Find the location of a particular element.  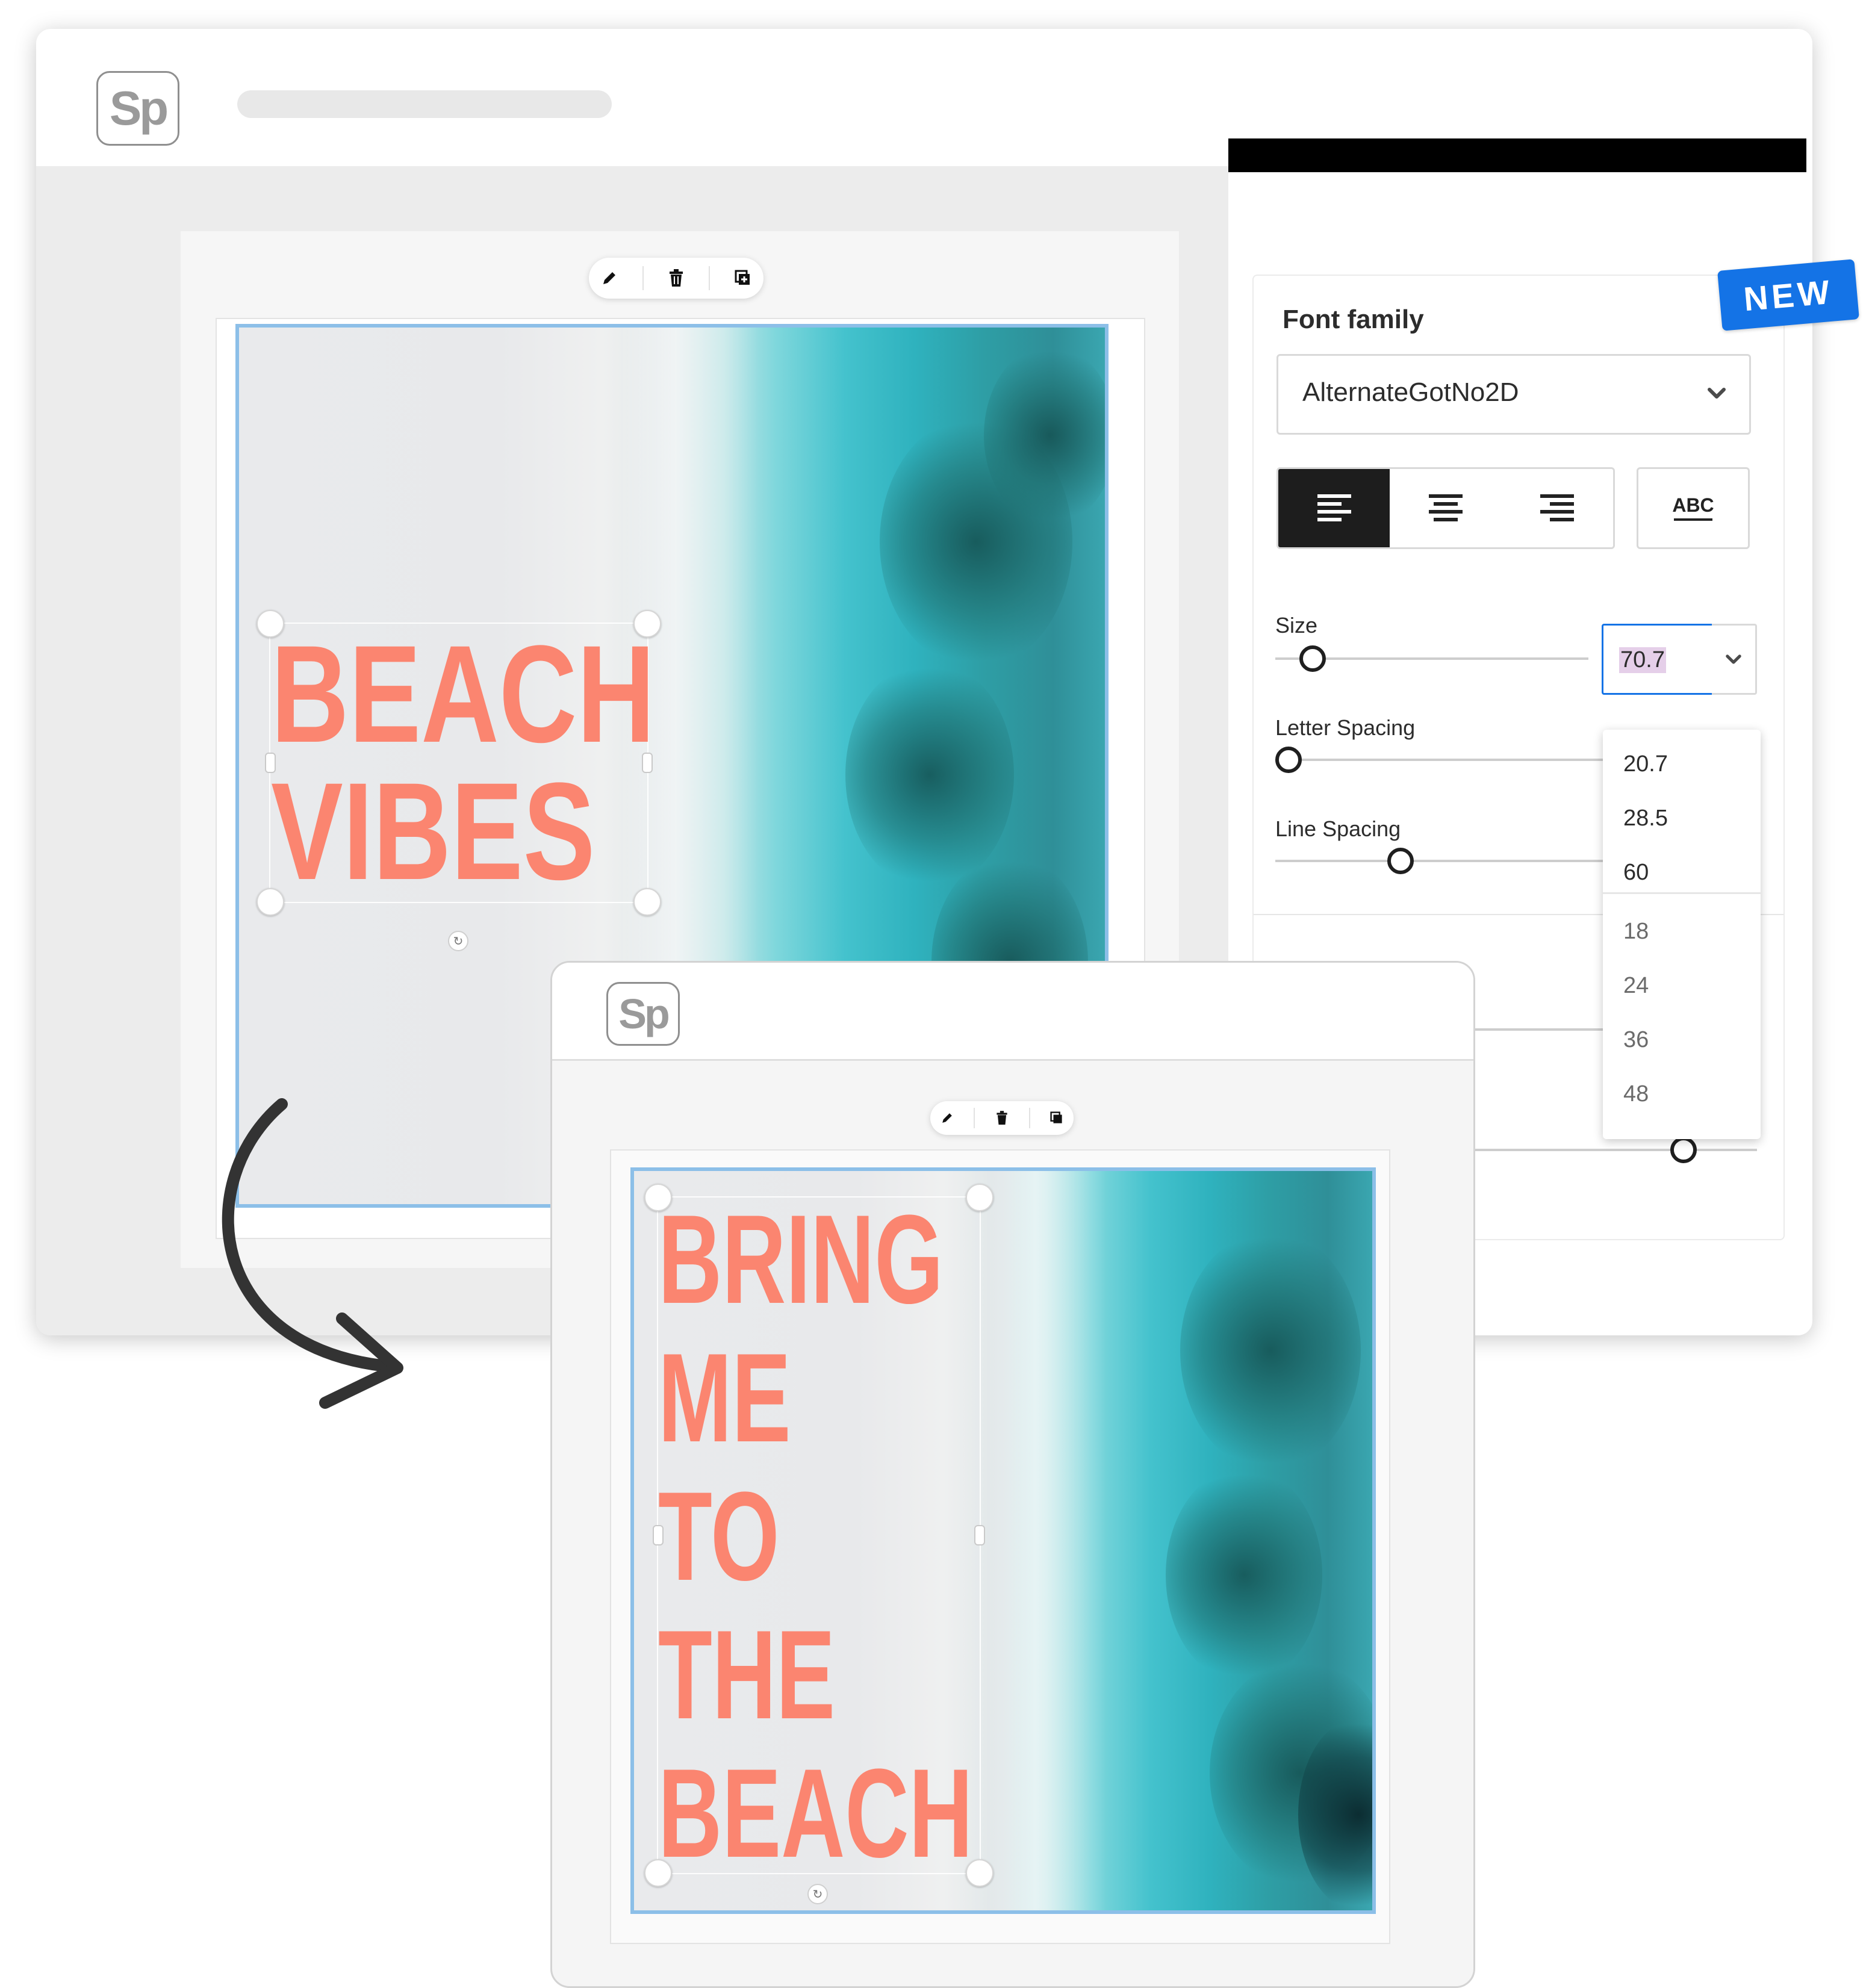

font-family-select: AlternateGotNo2D is located at coordinates (1514, 394).